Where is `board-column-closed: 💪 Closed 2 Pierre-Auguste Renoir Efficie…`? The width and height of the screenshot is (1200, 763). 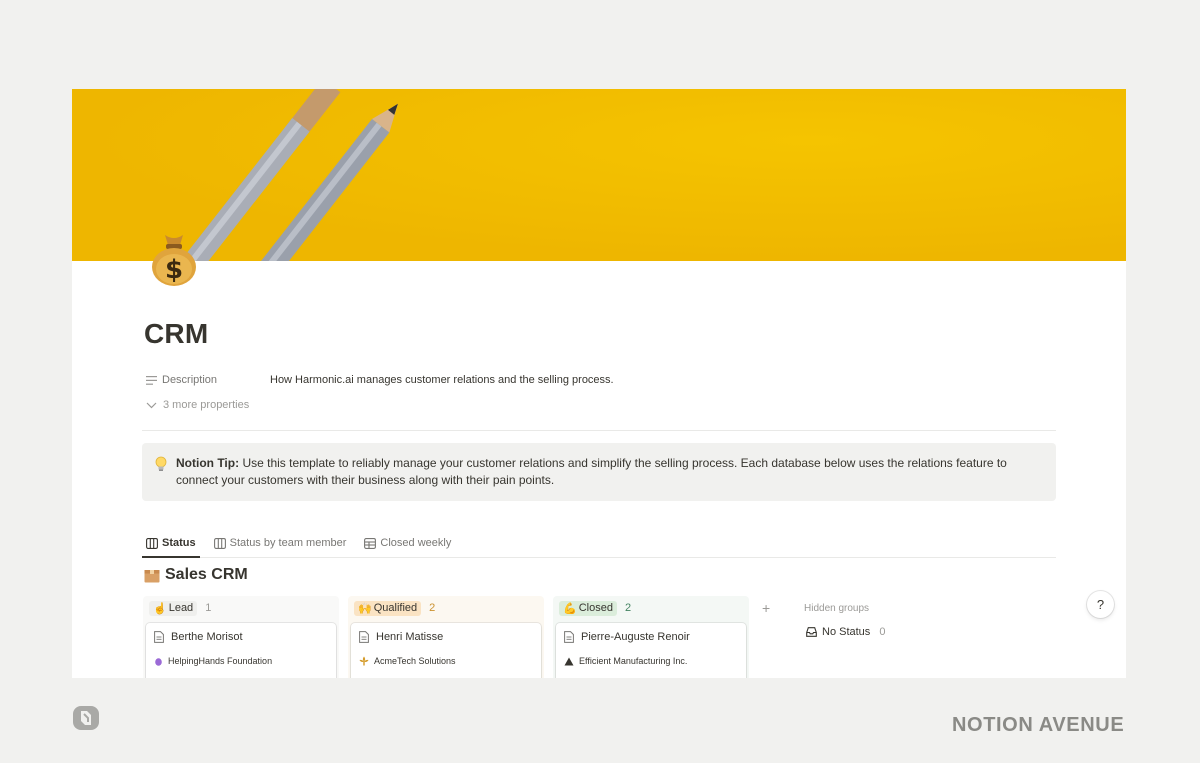 board-column-closed: 💪 Closed 2 Pierre-Auguste Renoir Efficie… is located at coordinates (651, 637).